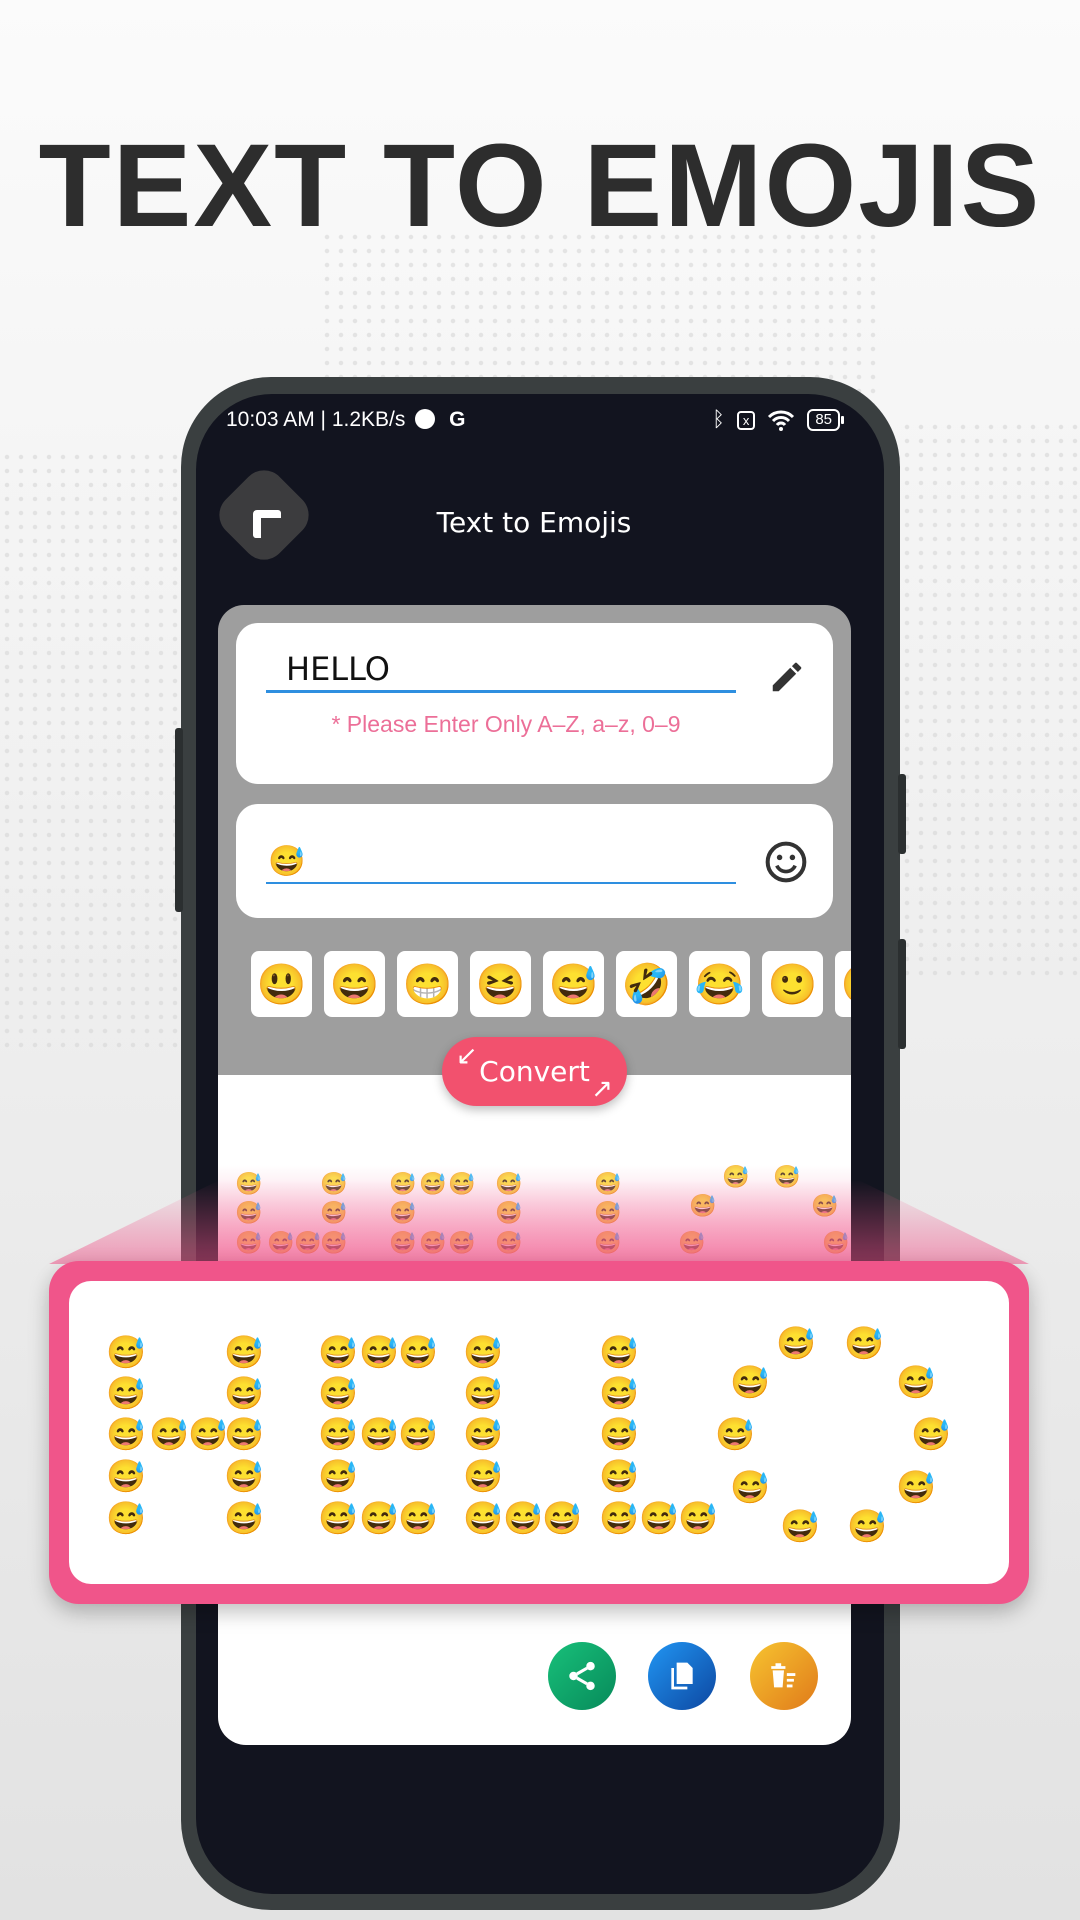  Describe the element at coordinates (534, 522) in the screenshot. I see `app-title: Text to Emojis` at that location.